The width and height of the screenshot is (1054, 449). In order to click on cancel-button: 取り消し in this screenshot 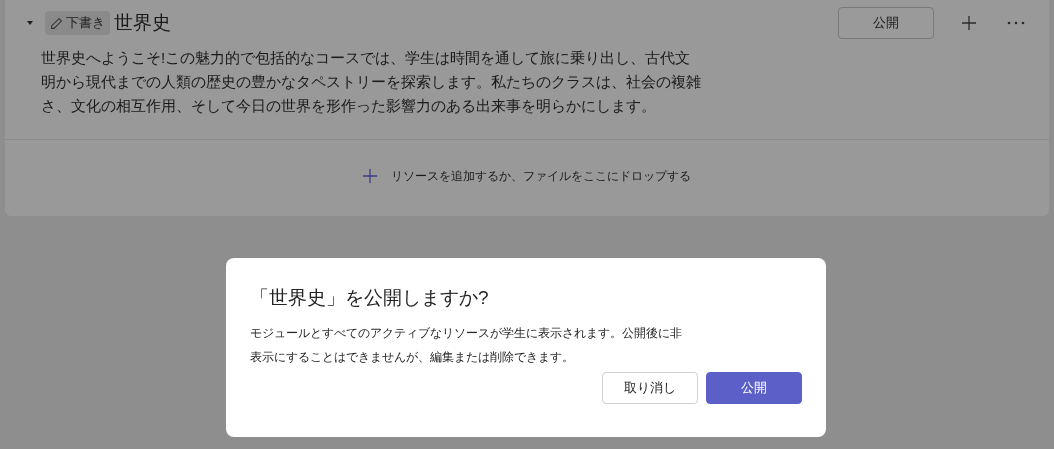, I will do `click(650, 388)`.